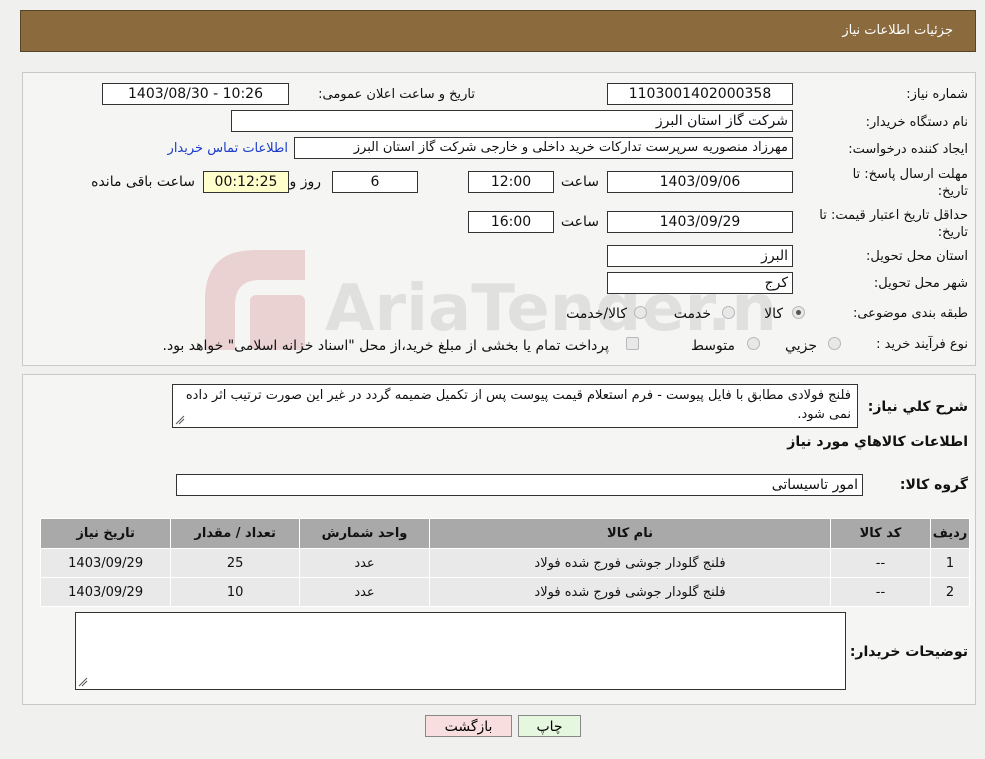 This screenshot has height=759, width=985. I want to click on purchase-type-label: نوع فرآیند خرید :, so click(922, 344).